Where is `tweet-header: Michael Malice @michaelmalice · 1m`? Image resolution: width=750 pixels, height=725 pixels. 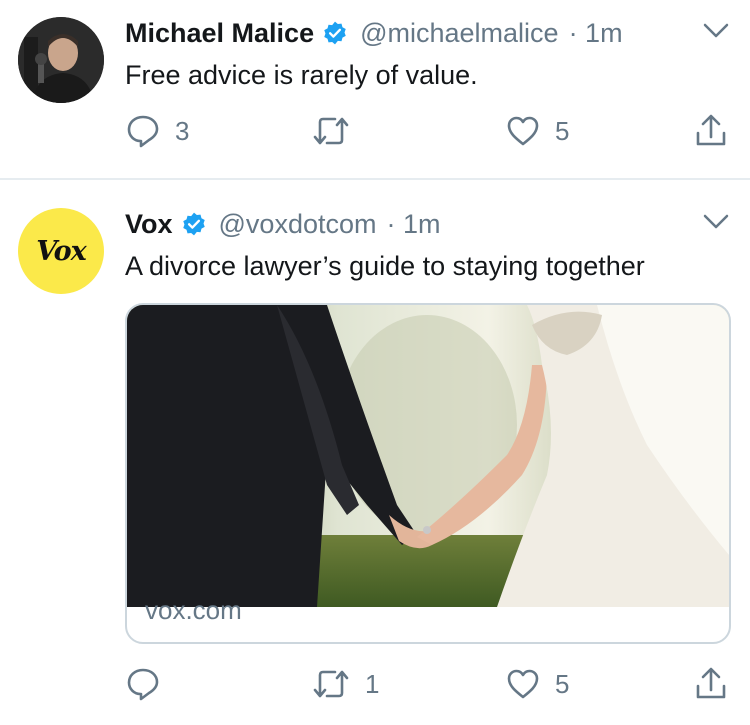 tweet-header: Michael Malice @michaelmalice · 1m is located at coordinates (427, 33).